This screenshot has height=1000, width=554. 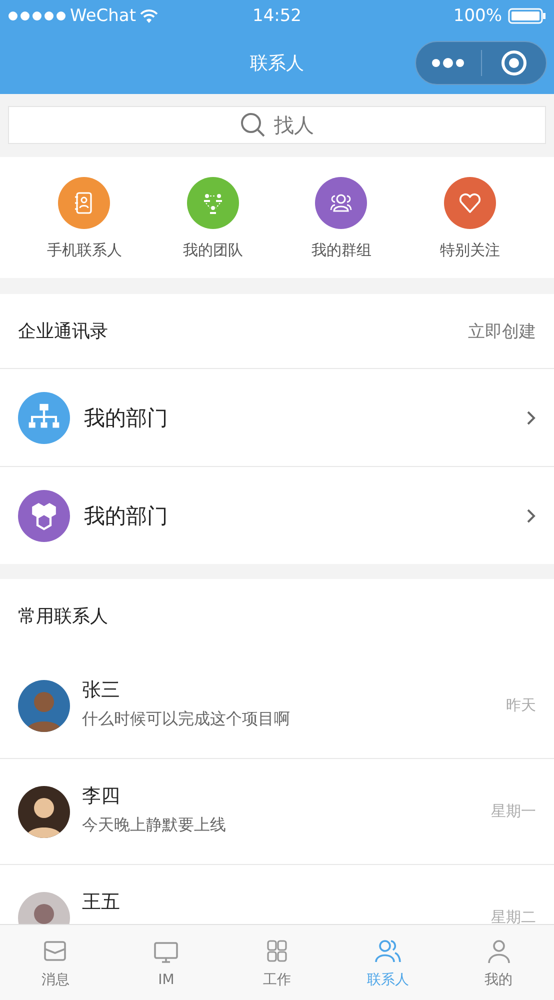 What do you see at coordinates (280, 795) in the screenshot?
I see `contact-name: 李四` at bounding box center [280, 795].